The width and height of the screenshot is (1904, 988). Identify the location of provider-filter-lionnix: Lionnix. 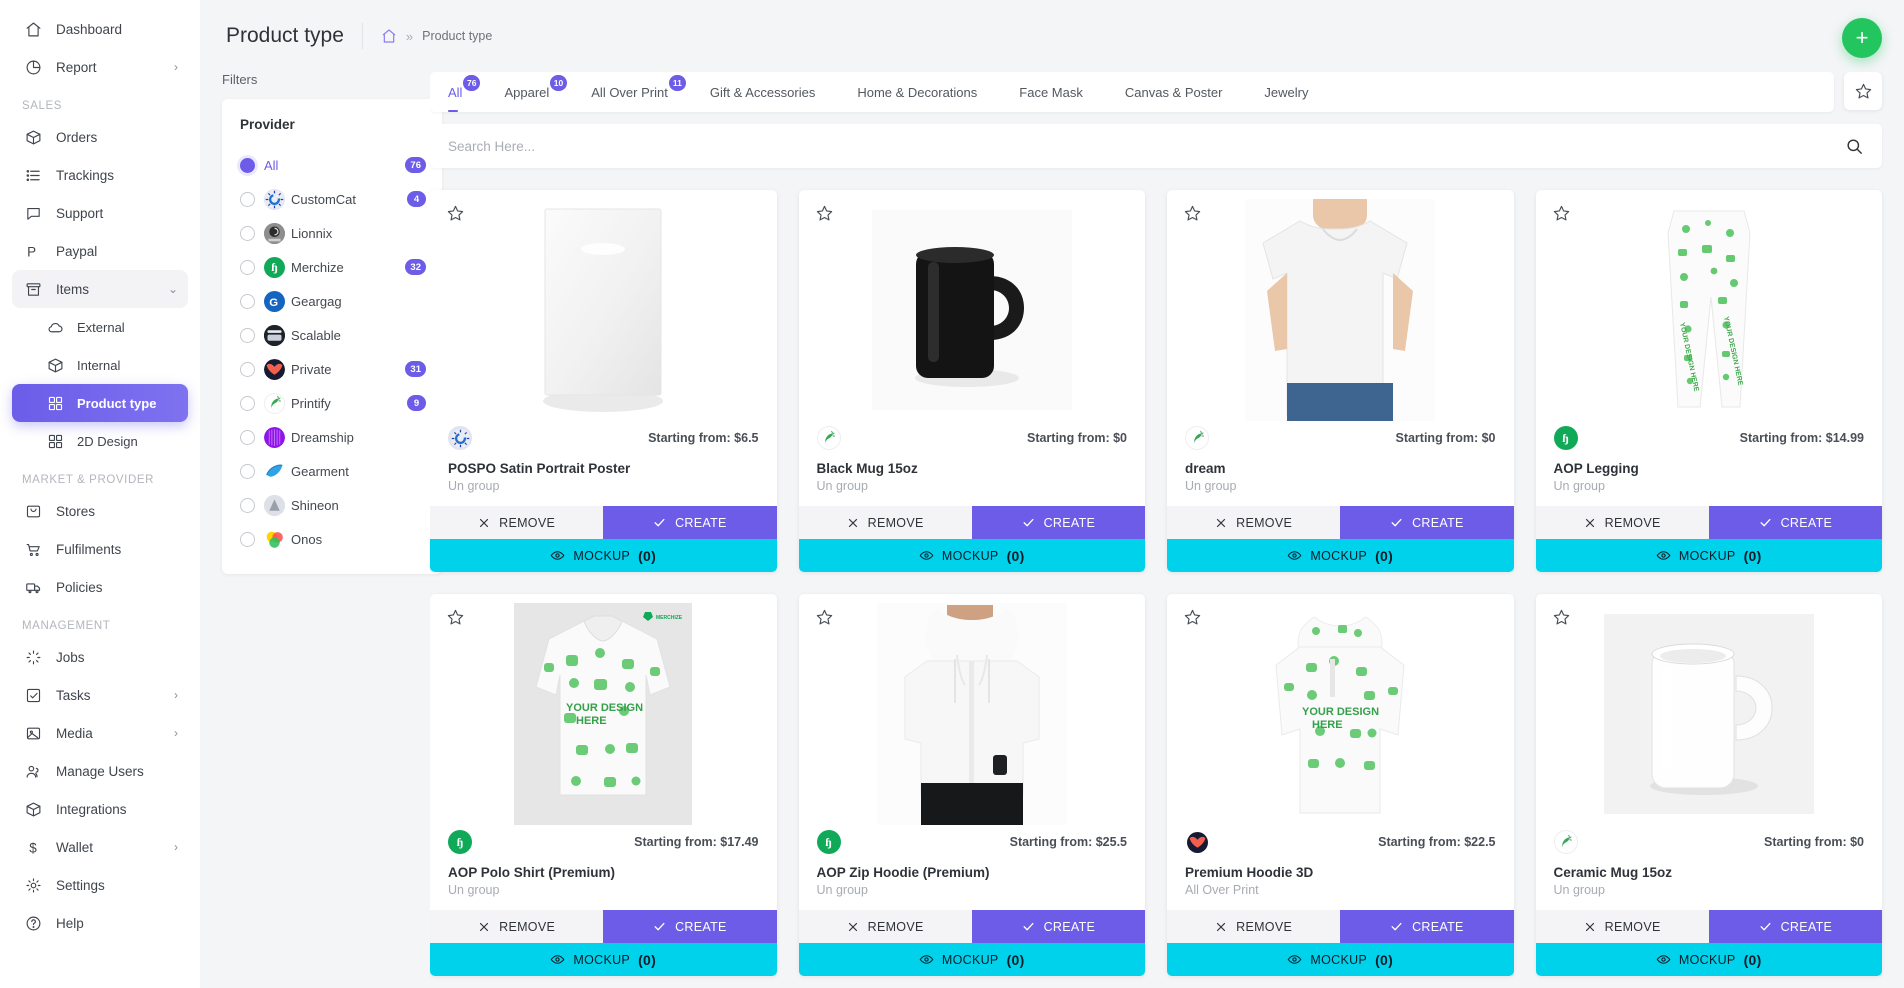
(333, 233).